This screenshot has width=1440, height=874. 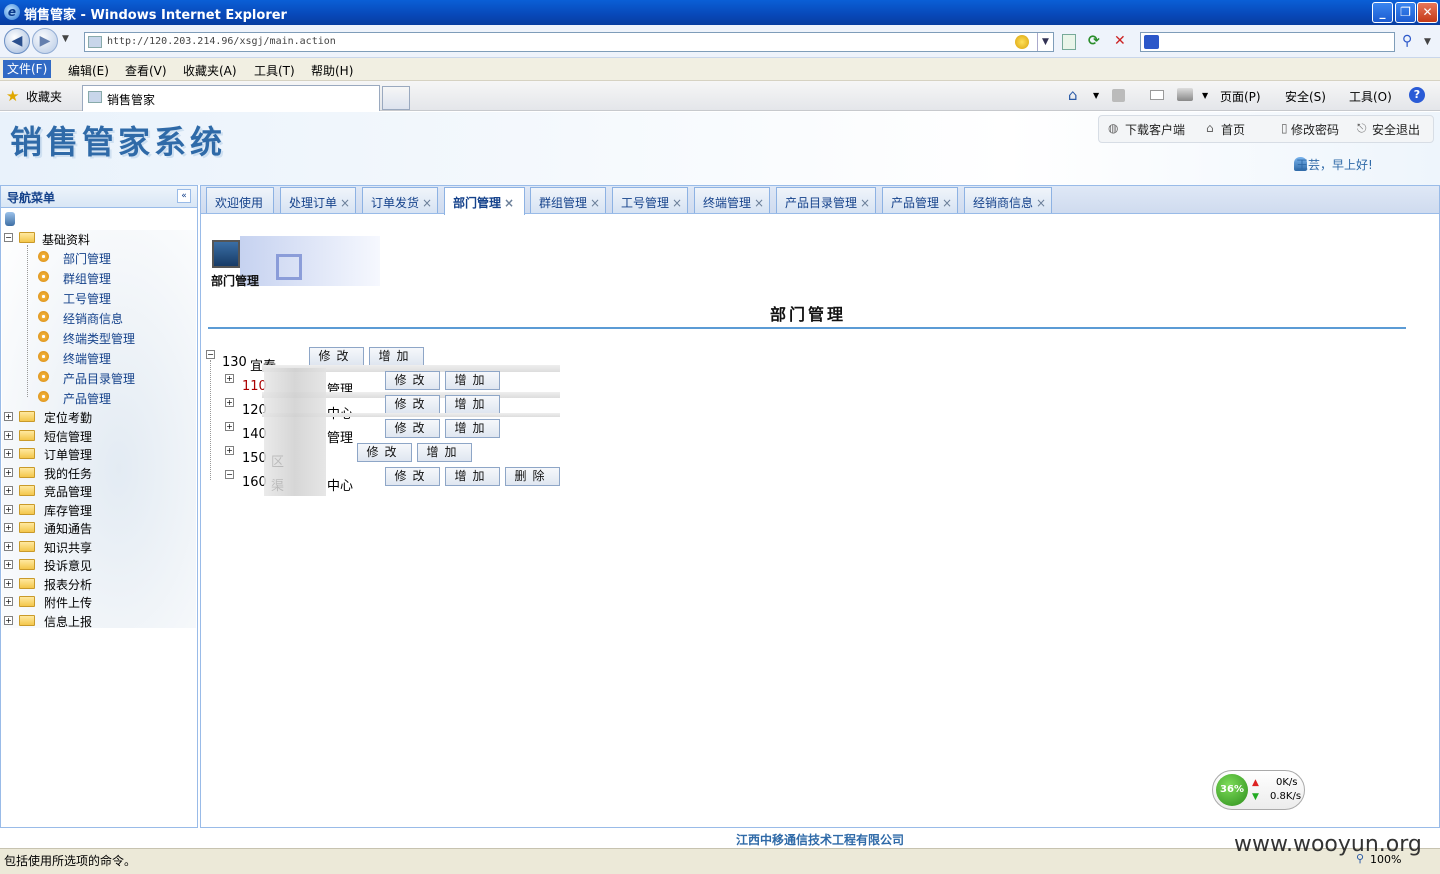 I want to click on search-options-icon: ▼, so click(x=1427, y=42).